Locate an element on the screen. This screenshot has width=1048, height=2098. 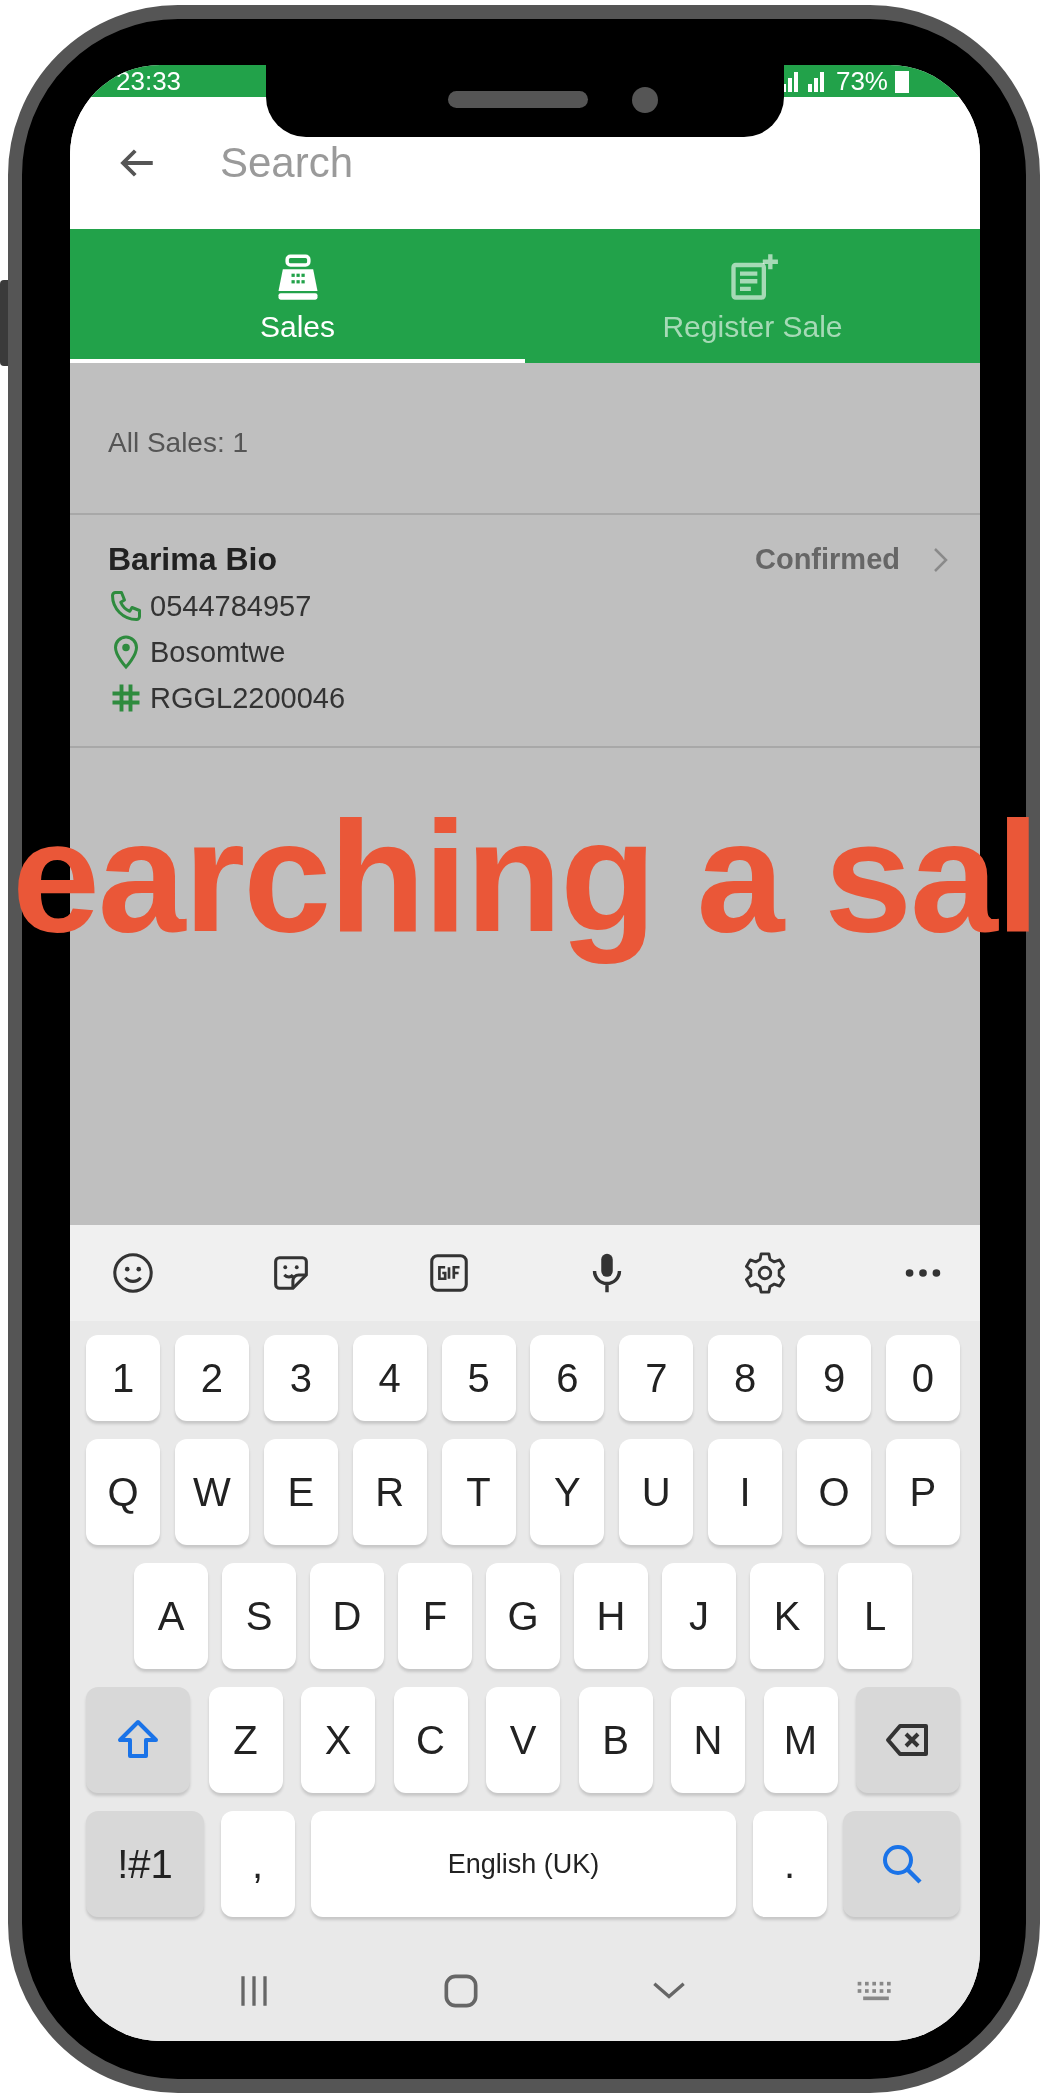
sale-item: Barima Bio Confirmed 0544784957 Bosomtwe RGGL2200046 is located at coordinates (525, 631).